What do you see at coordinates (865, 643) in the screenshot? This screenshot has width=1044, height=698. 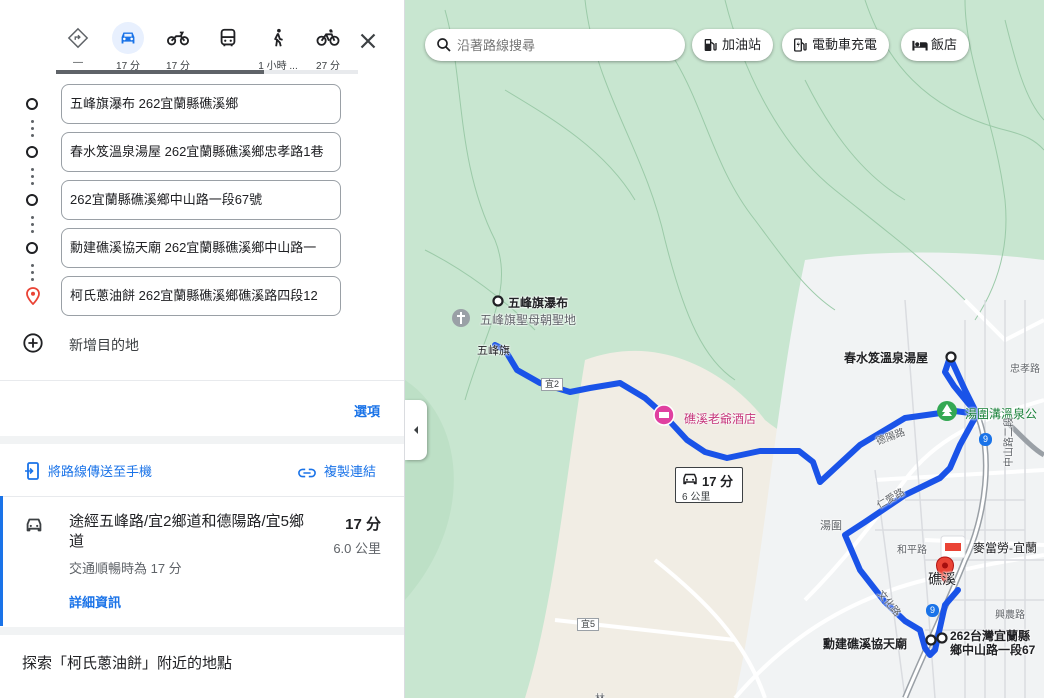 I see `map-label-temple: 勳建礁溪協天廟` at bounding box center [865, 643].